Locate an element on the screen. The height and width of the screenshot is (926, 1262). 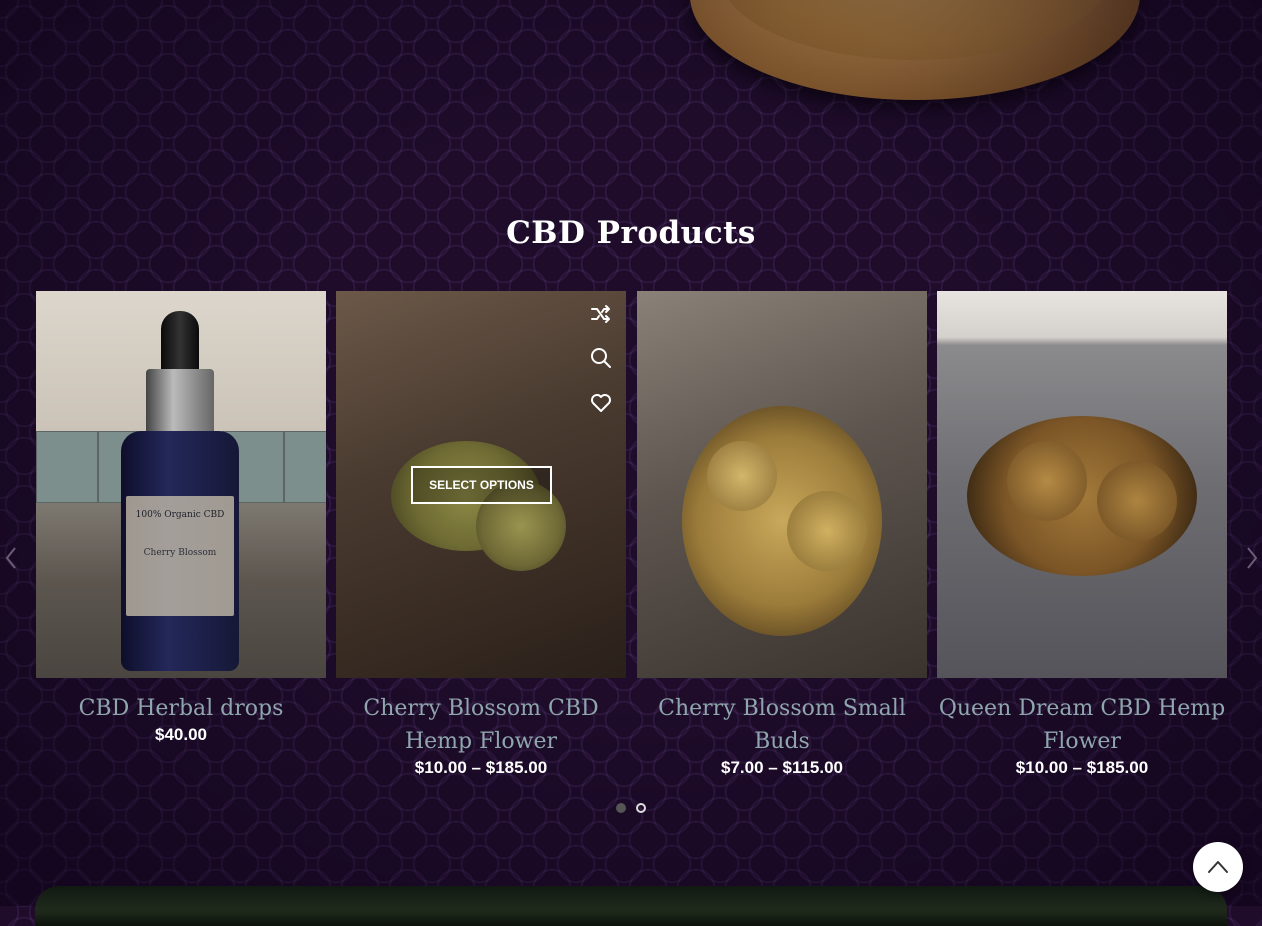
product-title: Queen Dream CBD Hemp Flower is located at coordinates (1082, 725).